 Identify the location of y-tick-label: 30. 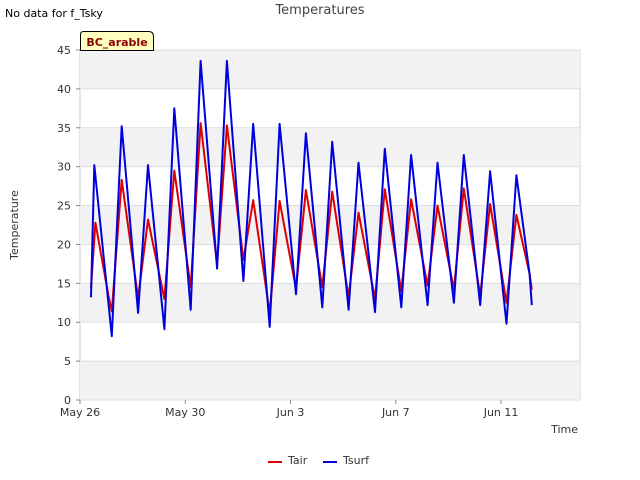
(64, 167).